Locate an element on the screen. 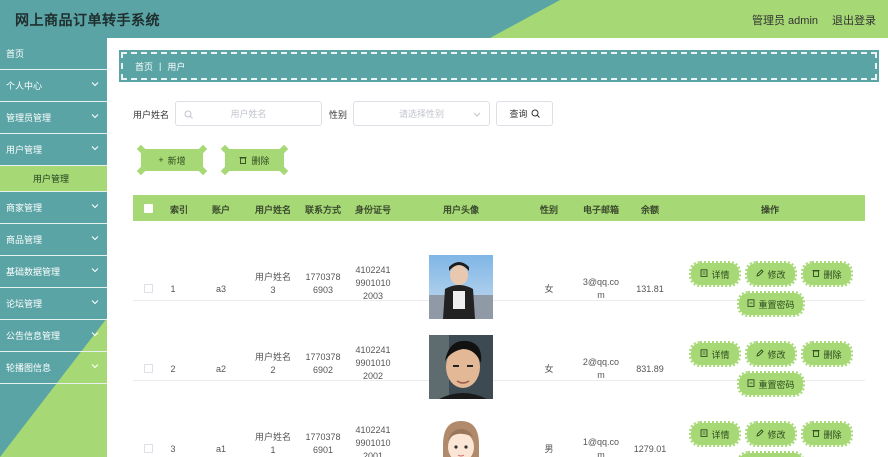  search-bar: 用户姓名 用户姓名 性别 请选择性别 查询 is located at coordinates (348, 113).